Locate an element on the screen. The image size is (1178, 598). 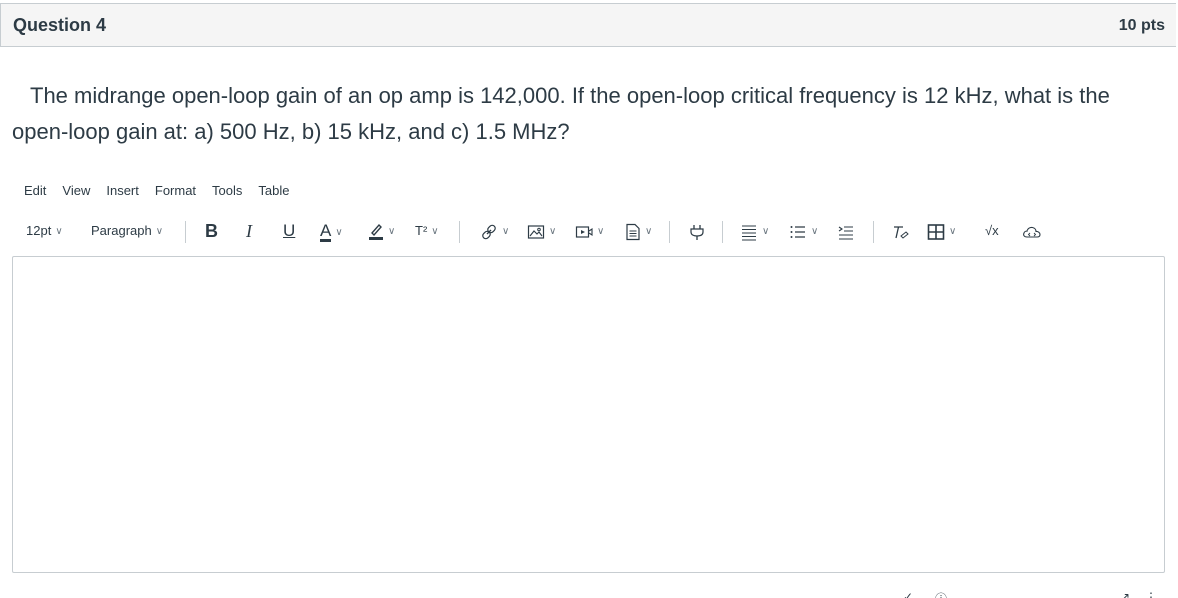
link-button: ∨ is located at coordinates (494, 231).